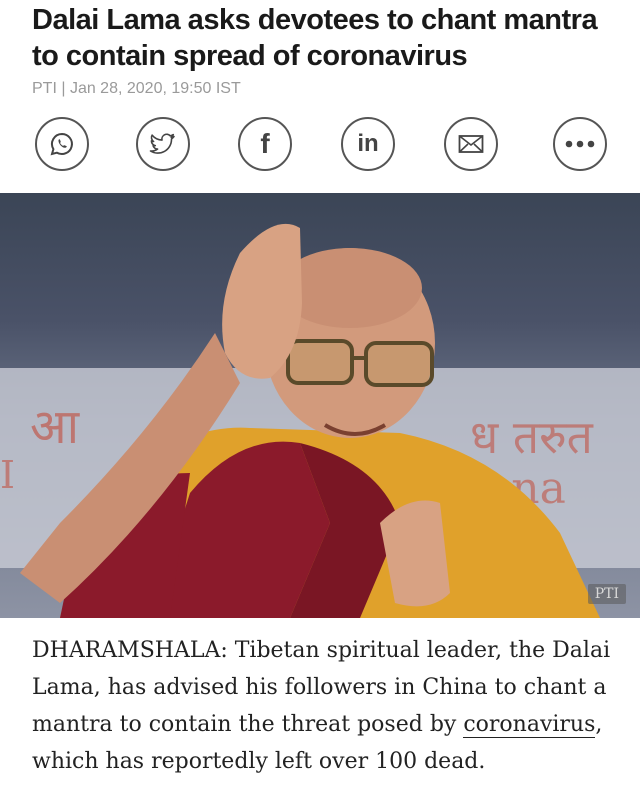 The image size is (640, 799). Describe the element at coordinates (320, 146) in the screenshot. I see `share-bar: f in` at that location.